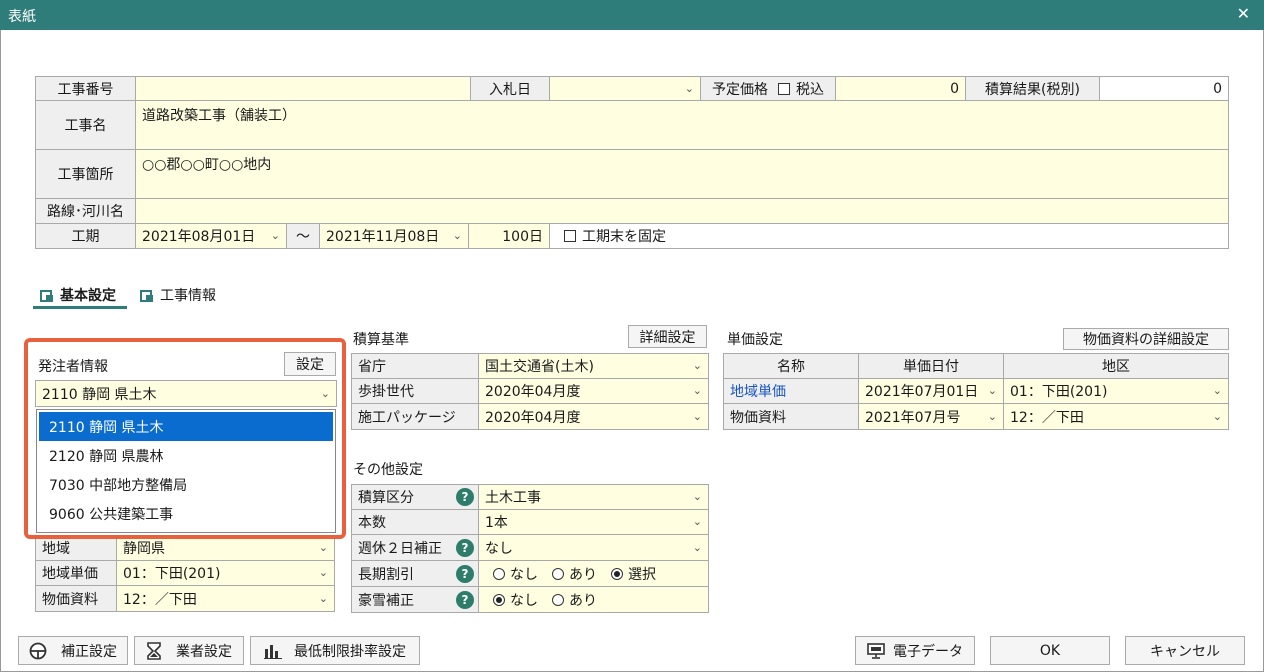 The image size is (1264, 672). I want to click on hacchusha-select: 2110 静岡 県土木 ⌄, so click(186, 393).